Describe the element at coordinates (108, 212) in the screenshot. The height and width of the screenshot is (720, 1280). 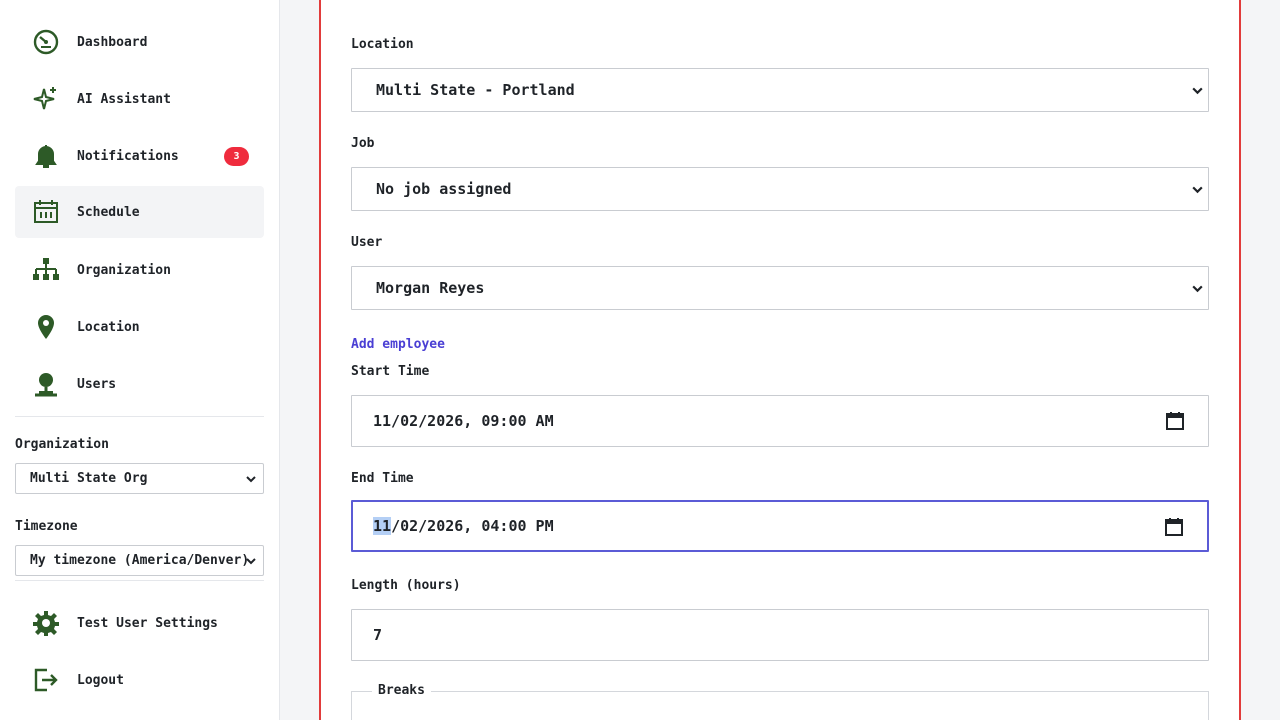
I see `nav-label: Schedule` at that location.